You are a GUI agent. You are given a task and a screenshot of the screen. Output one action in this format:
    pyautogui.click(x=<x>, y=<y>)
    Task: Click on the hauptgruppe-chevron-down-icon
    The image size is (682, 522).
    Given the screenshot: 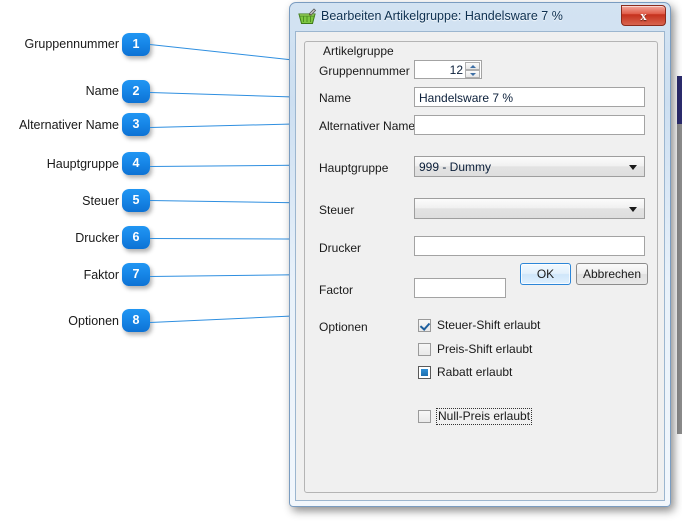 What is the action you would take?
    pyautogui.click(x=633, y=167)
    